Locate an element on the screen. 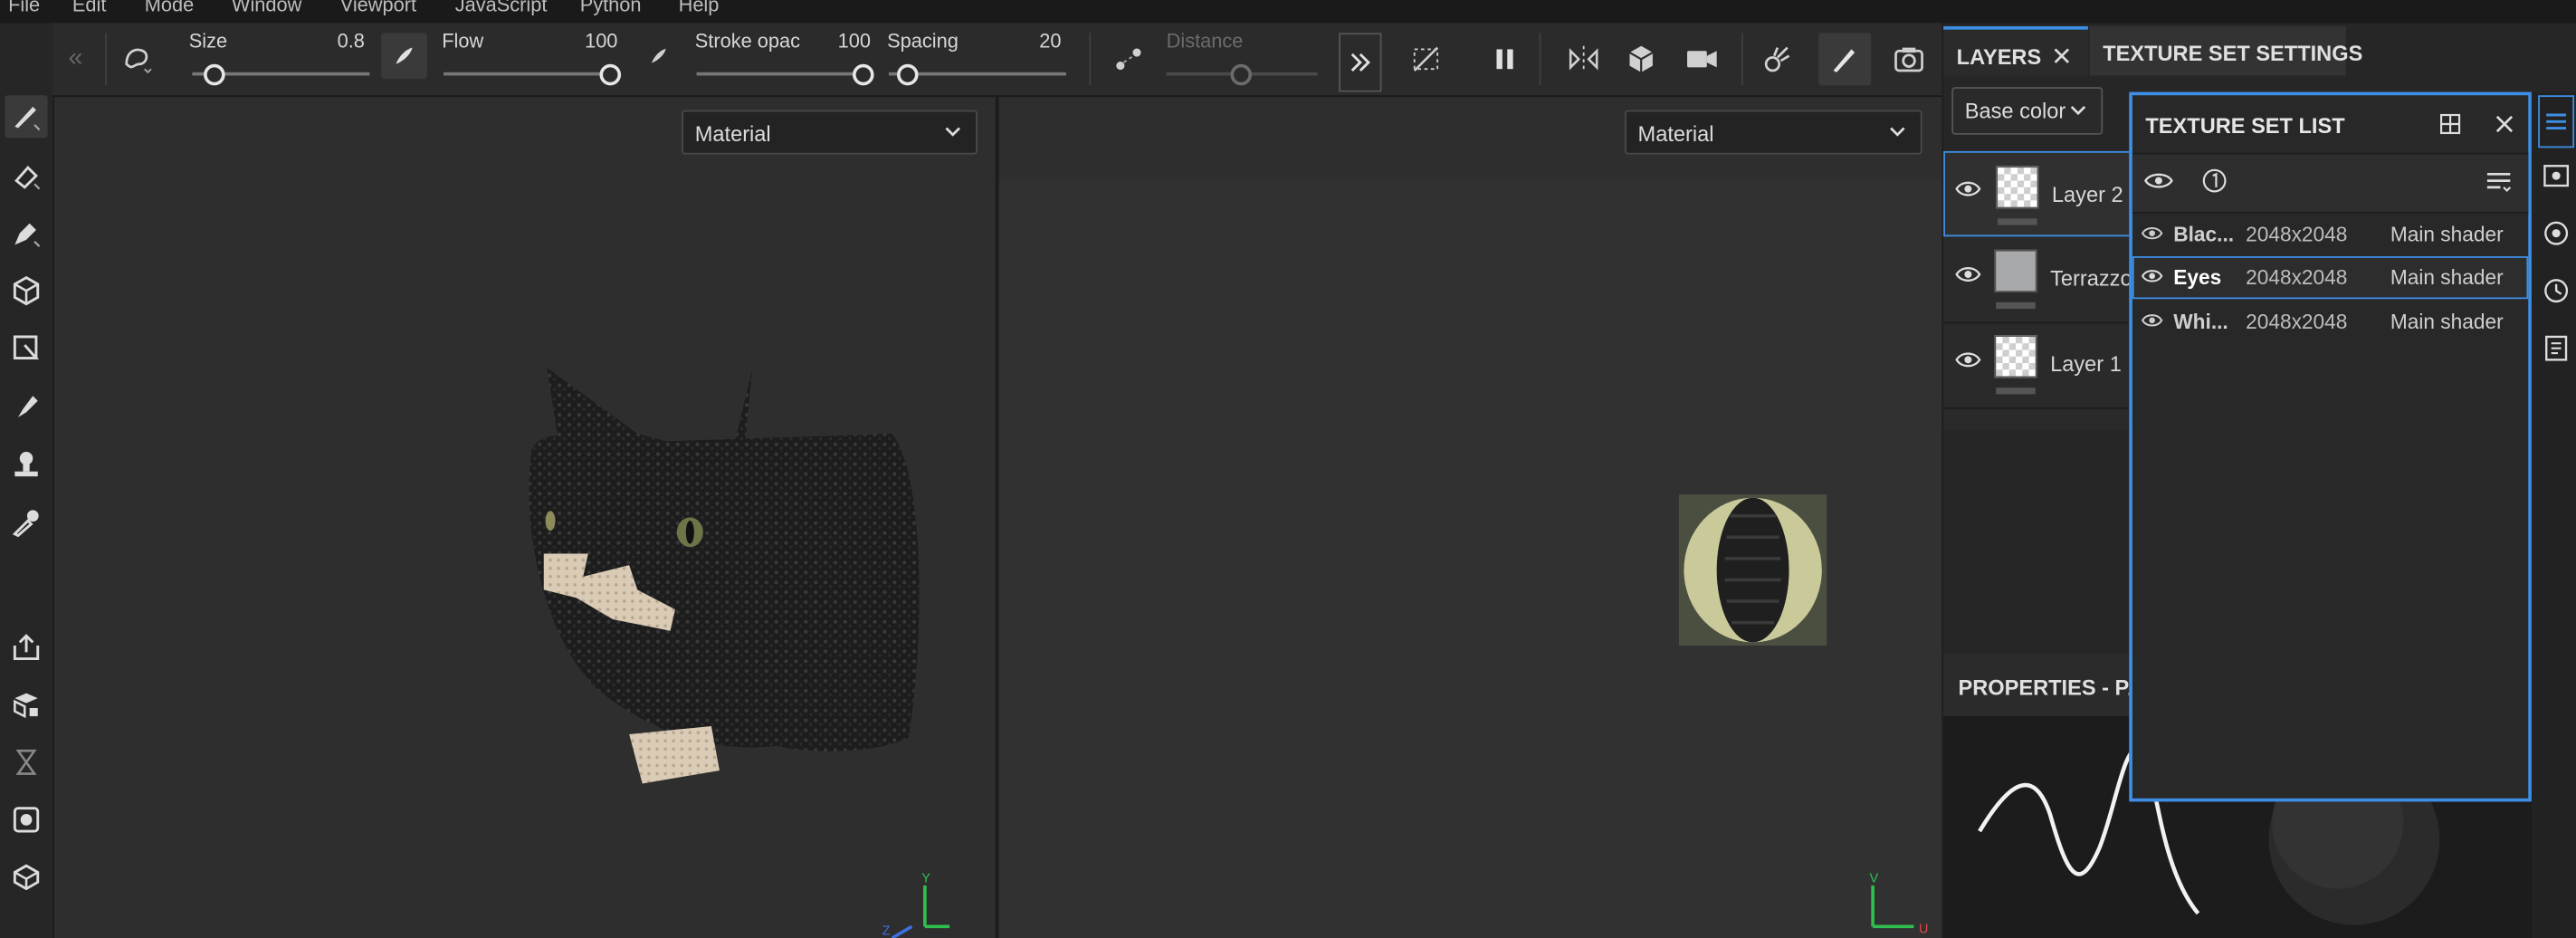  tab-texture-set-settings-label: TEXTURE SET SETTINGS is located at coordinates (2233, 53).